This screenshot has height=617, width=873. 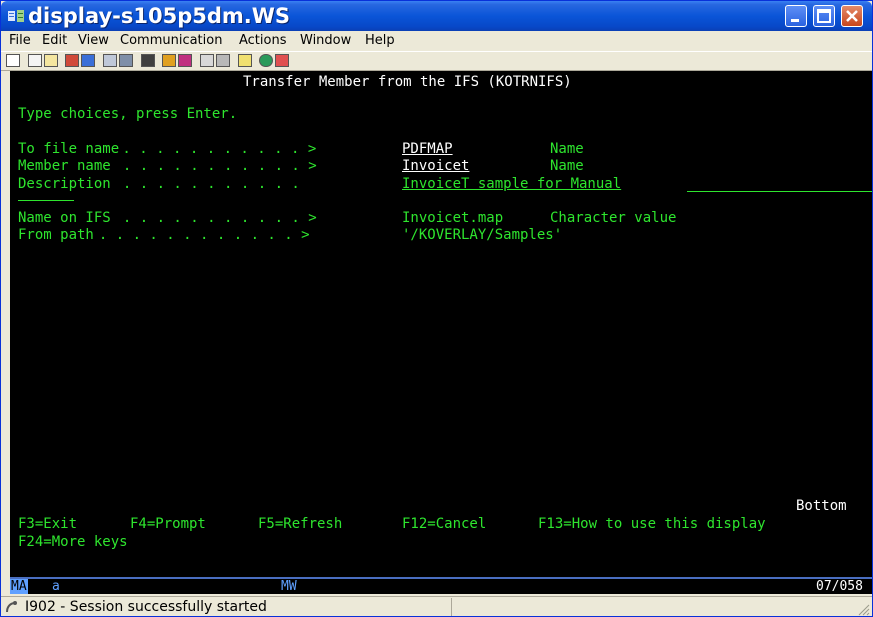 I want to click on oia-ma: MA, so click(x=19, y=586).